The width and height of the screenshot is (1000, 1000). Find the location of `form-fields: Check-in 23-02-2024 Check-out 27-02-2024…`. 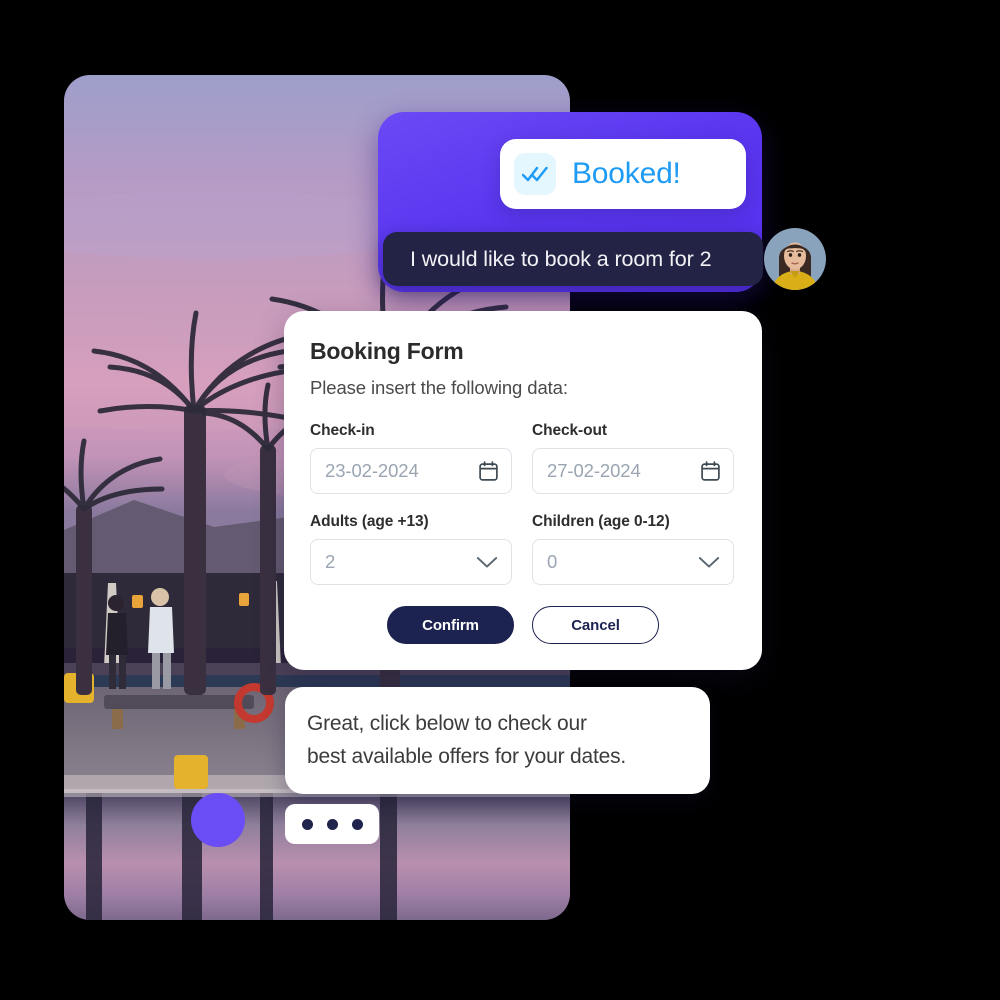

form-fields: Check-in 23-02-2024 Check-out 27-02-2024… is located at coordinates (523, 513).